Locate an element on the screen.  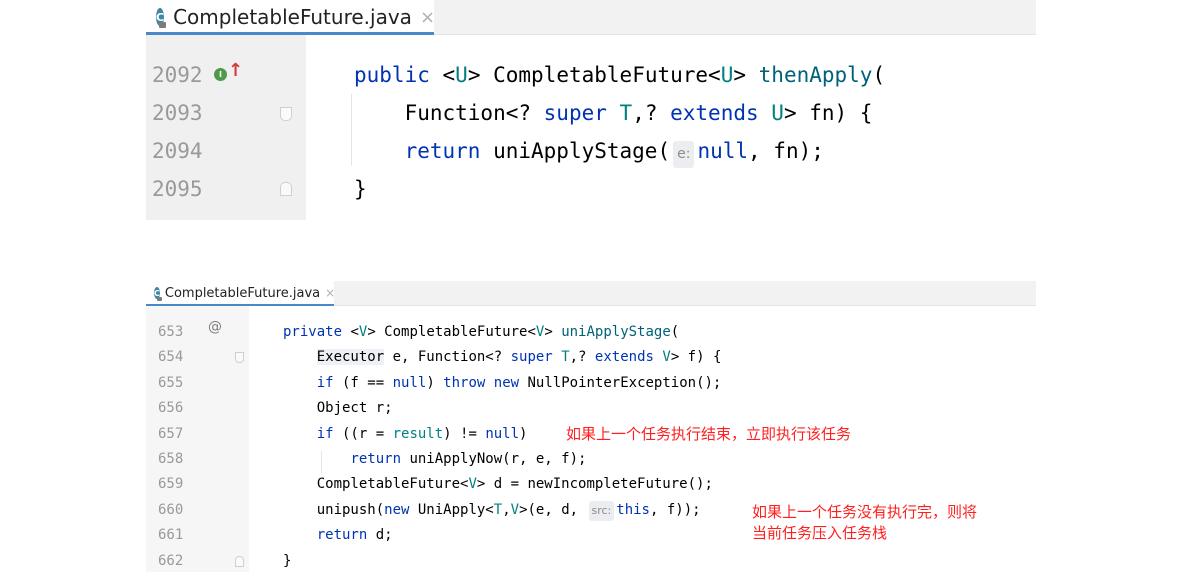
code-token: d; is located at coordinates (380, 535).